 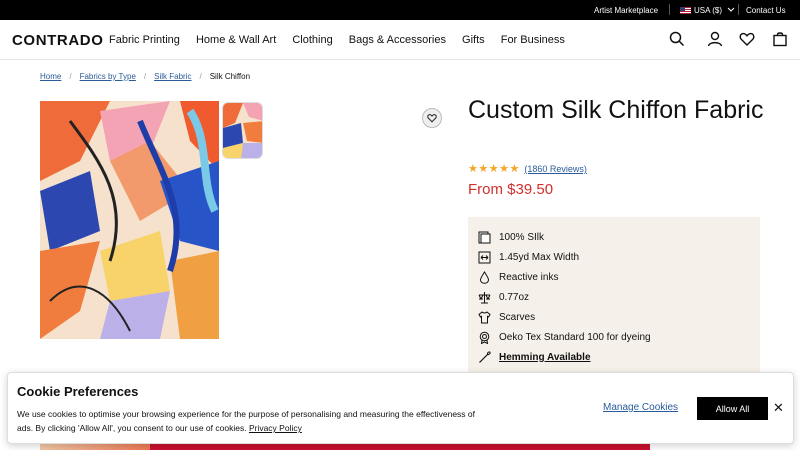 What do you see at coordinates (677, 39) in the screenshot?
I see `search-icon` at bounding box center [677, 39].